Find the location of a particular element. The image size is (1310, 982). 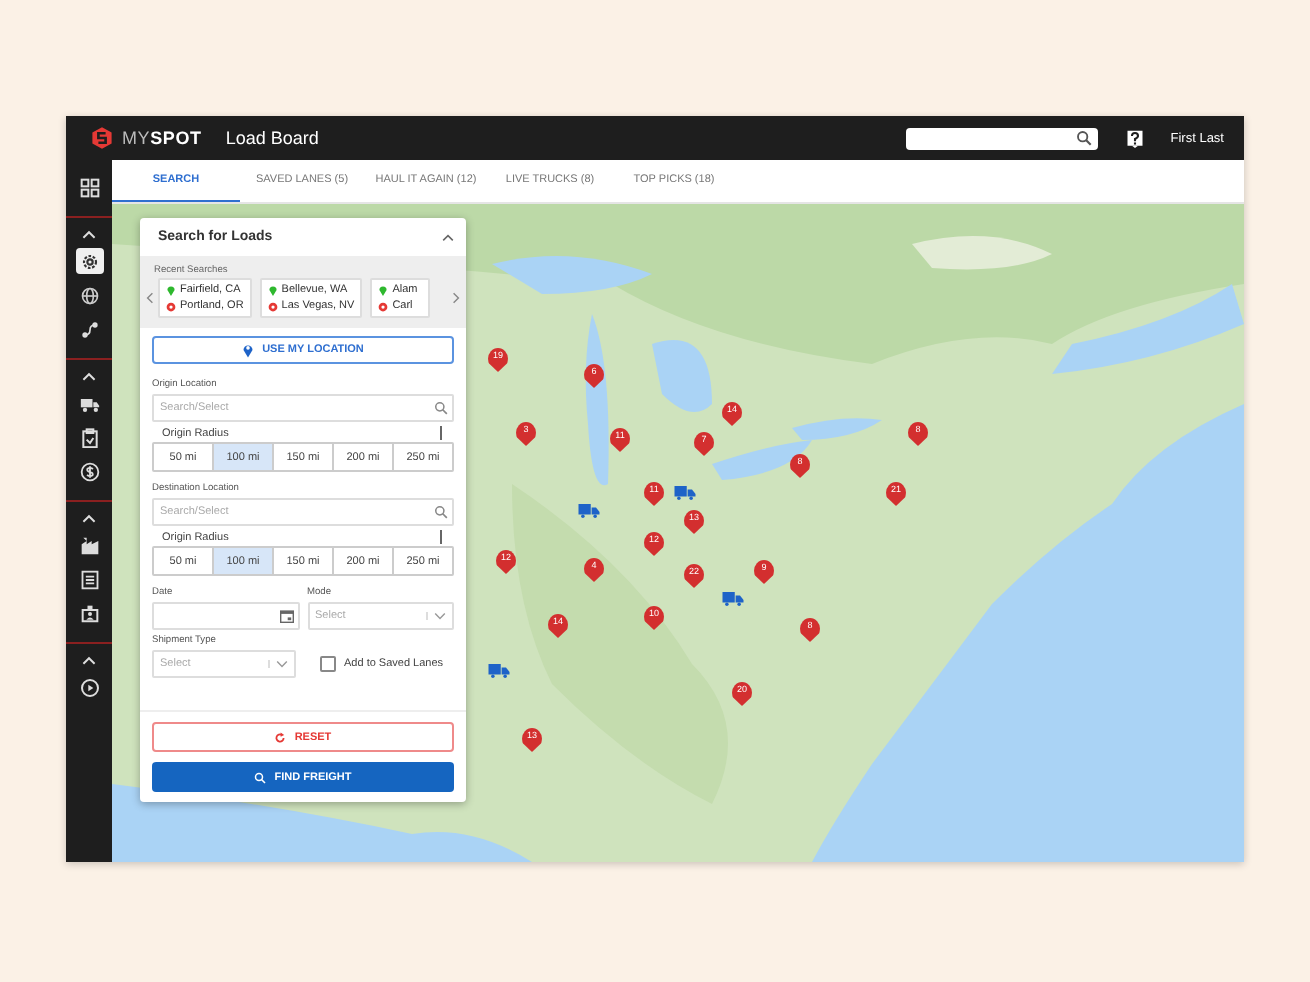

list-icon is located at coordinates (89, 579).